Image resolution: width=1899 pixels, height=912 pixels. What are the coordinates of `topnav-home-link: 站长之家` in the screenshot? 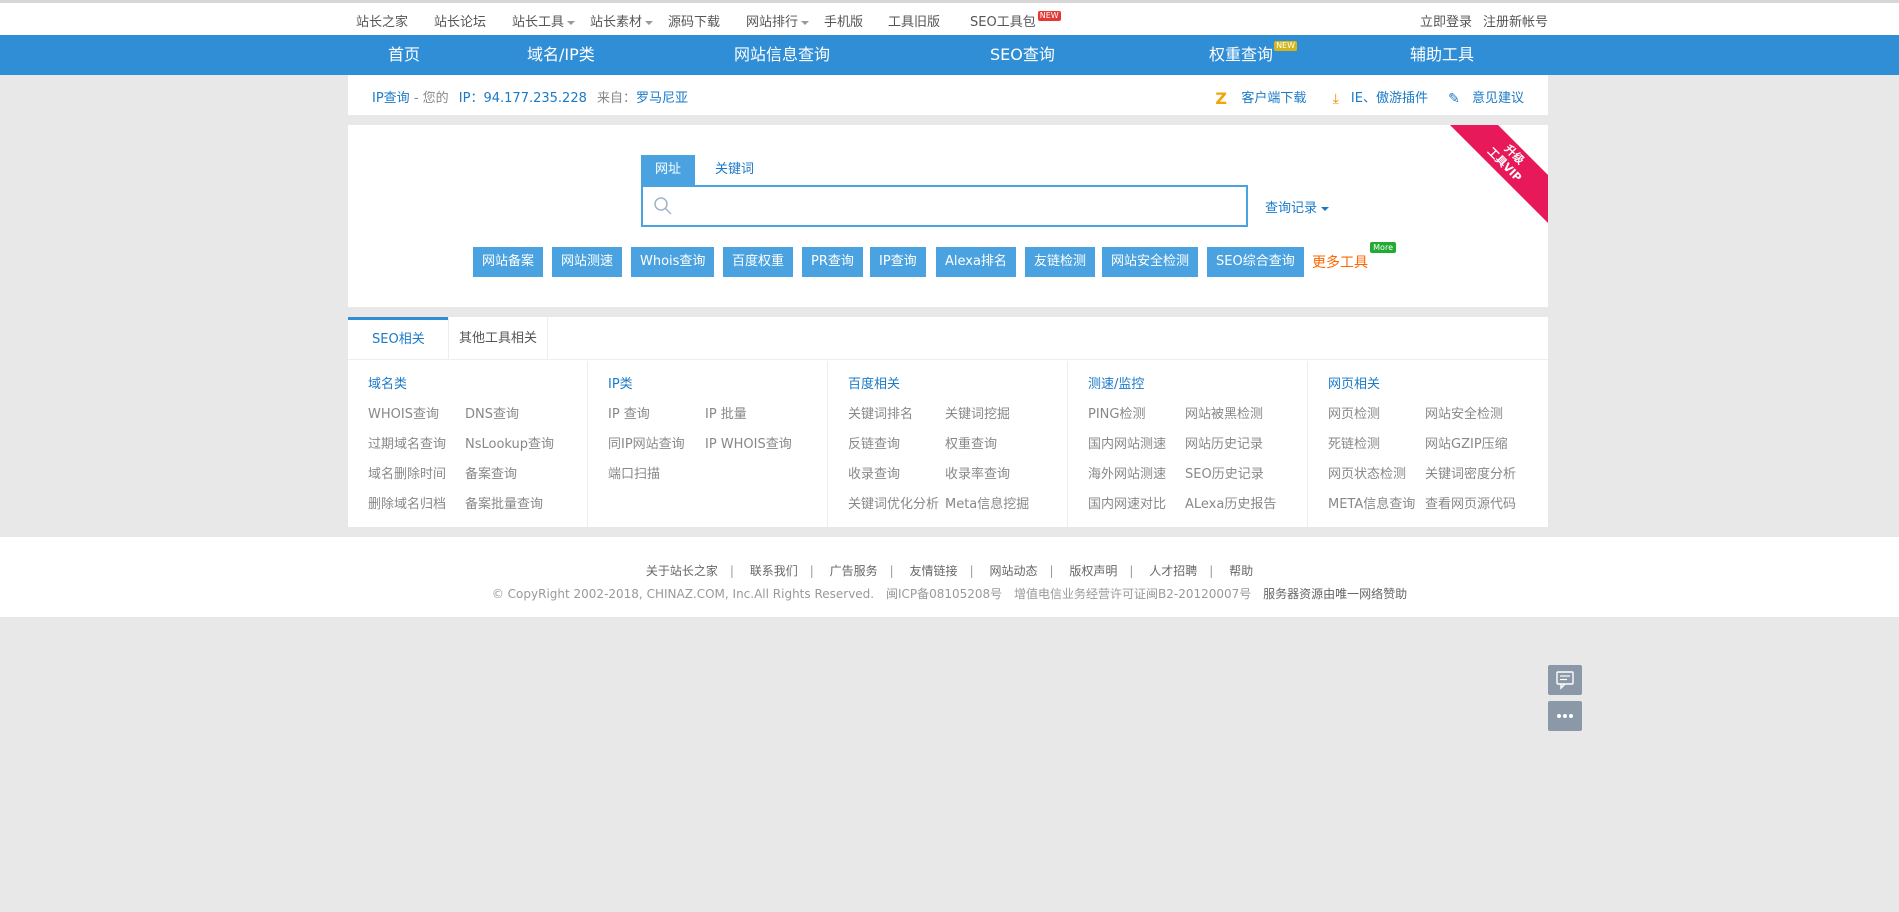 It's located at (382, 20).